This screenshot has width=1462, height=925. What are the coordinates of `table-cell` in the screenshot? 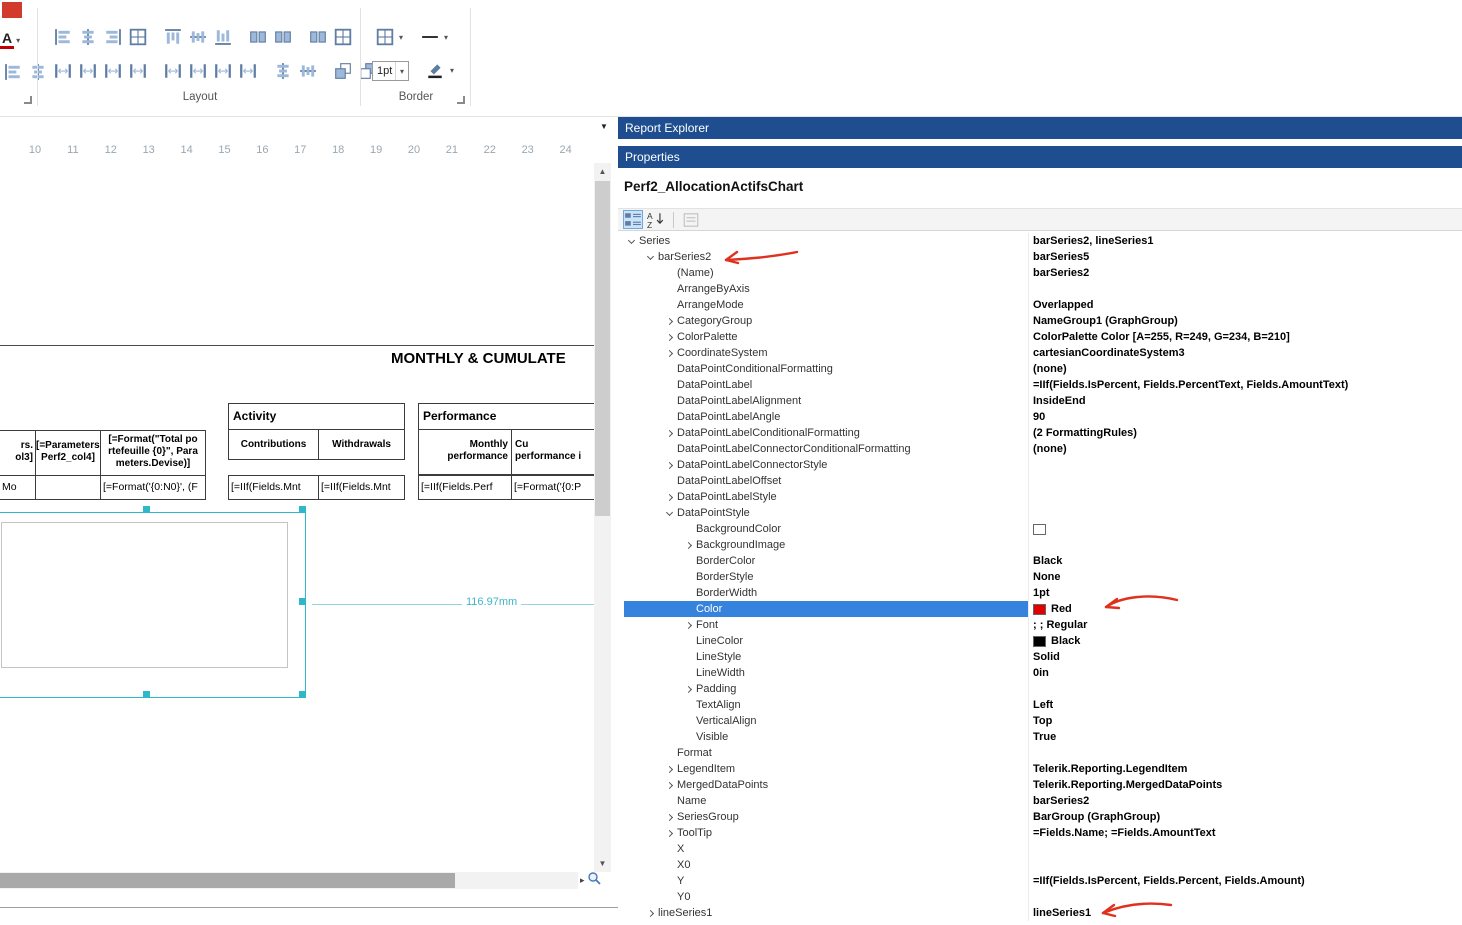 It's located at (67, 487).